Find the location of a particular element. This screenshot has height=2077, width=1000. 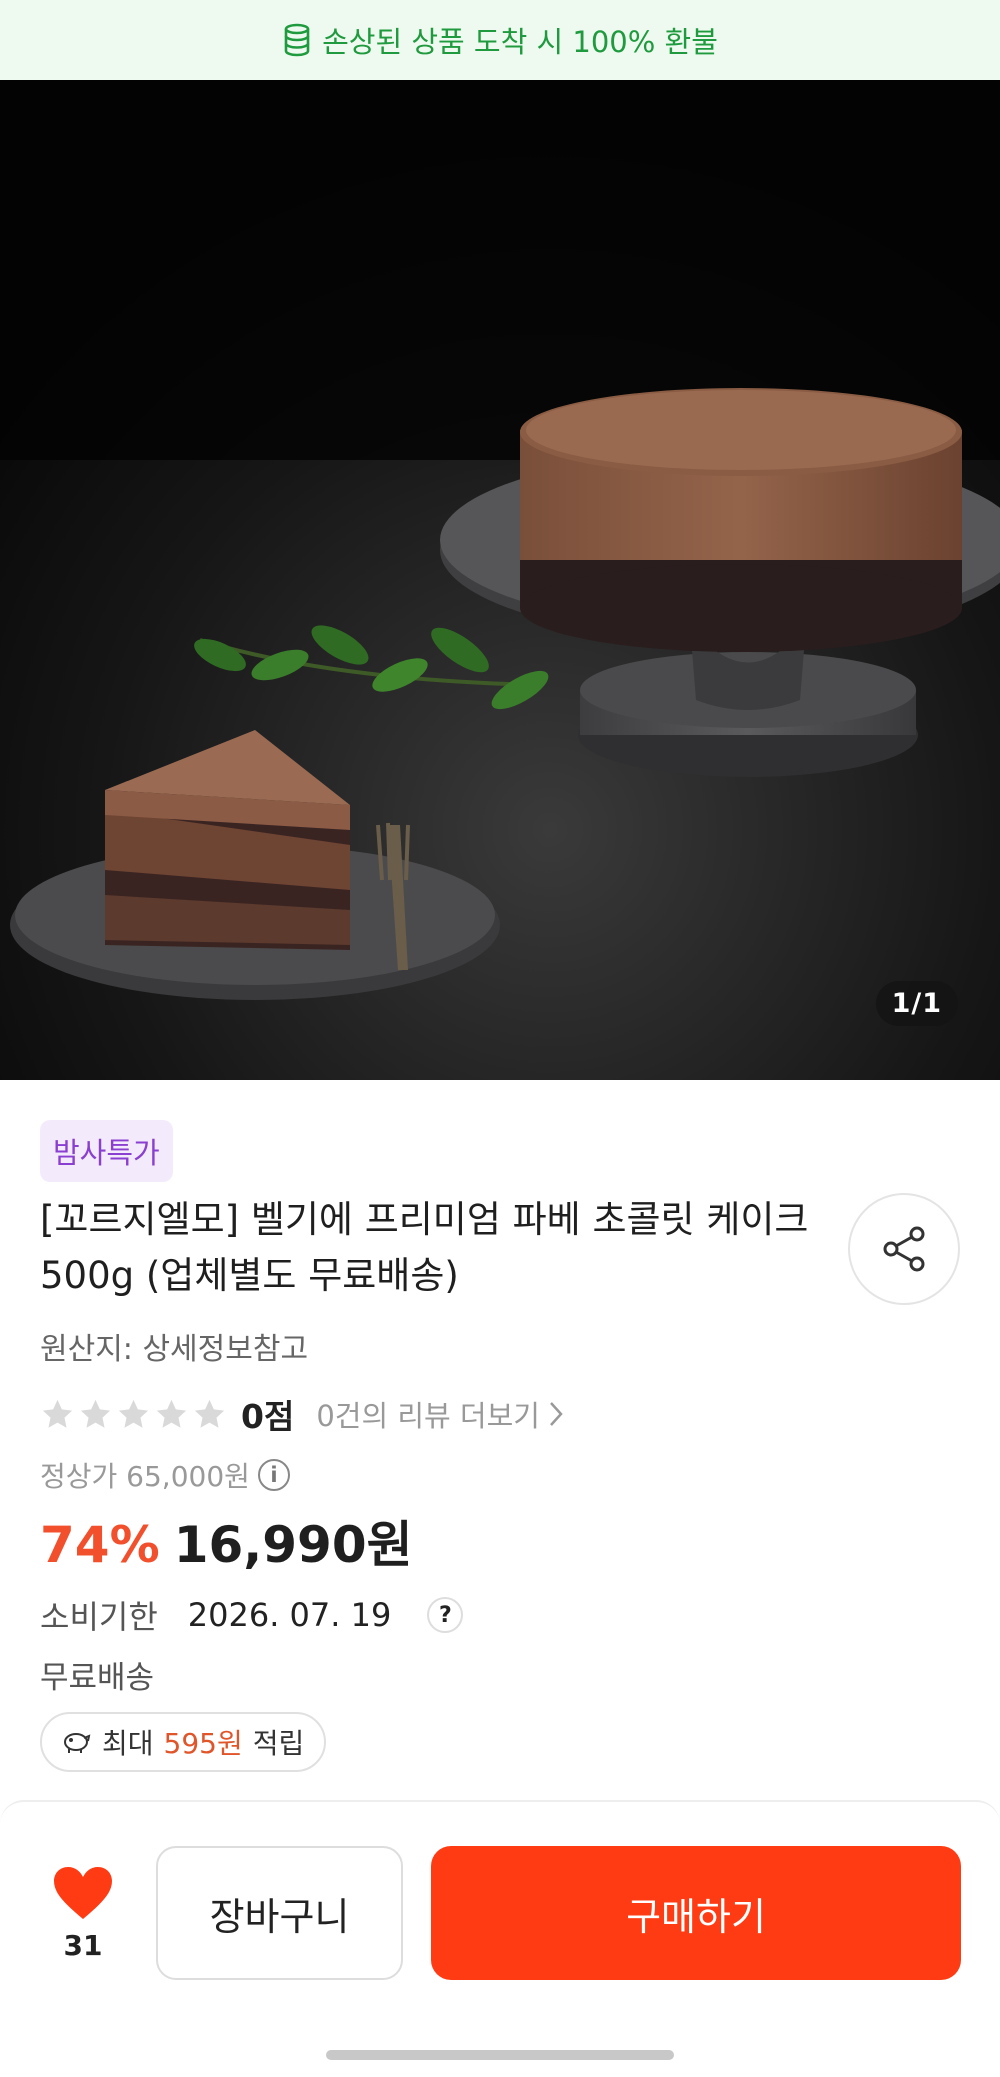

expiry-row: 소비기한 2026. 07. 19 ? is located at coordinates (252, 1615).